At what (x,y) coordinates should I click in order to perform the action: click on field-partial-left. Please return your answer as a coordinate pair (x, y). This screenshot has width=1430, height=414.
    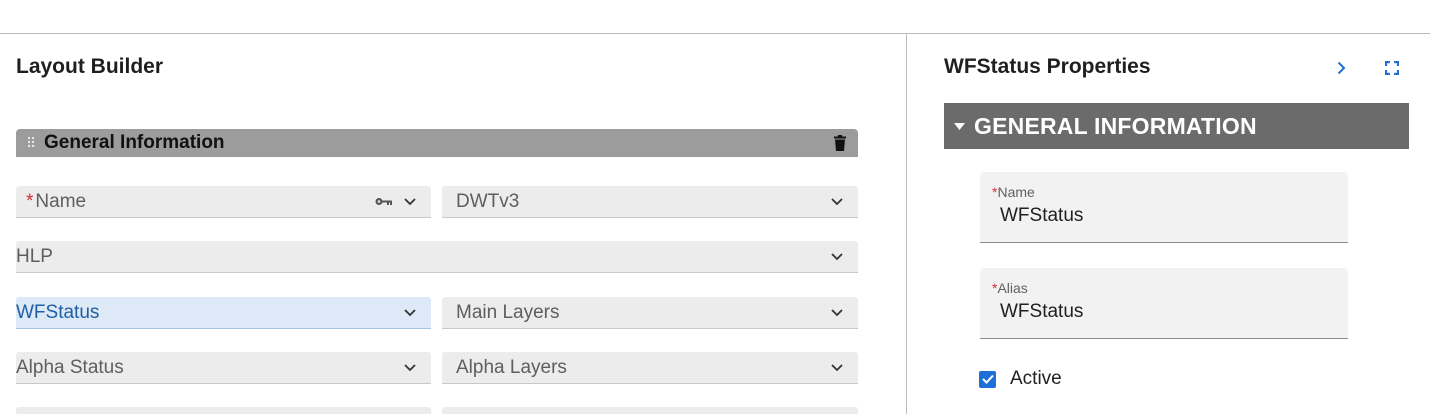
    Looking at the image, I should click on (223, 410).